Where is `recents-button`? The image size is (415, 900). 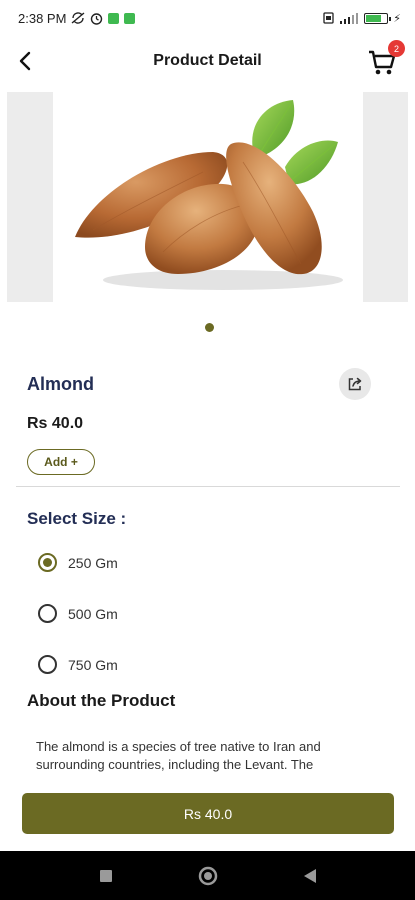 recents-button is located at coordinates (106, 876).